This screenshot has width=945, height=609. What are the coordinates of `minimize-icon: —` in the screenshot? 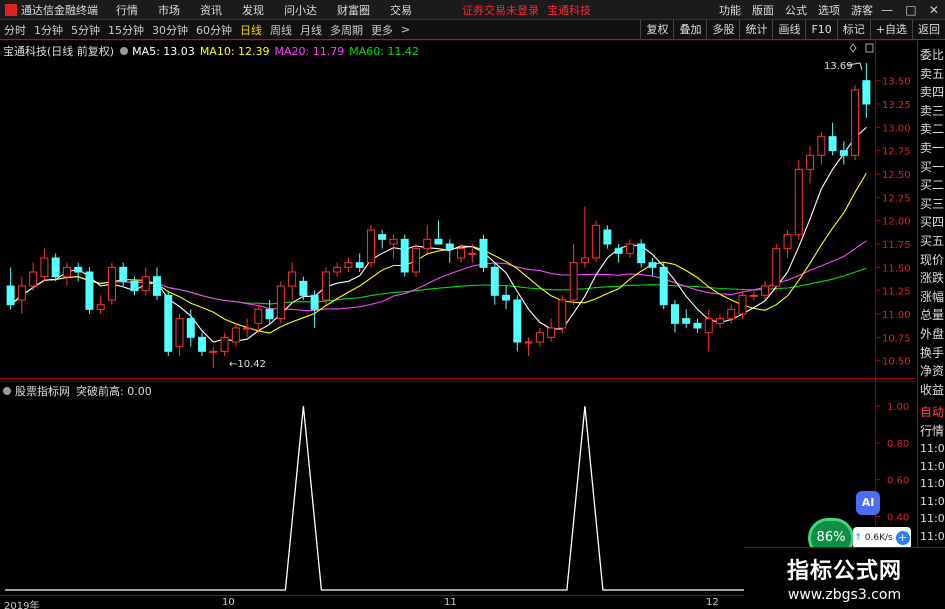 It's located at (887, 10).